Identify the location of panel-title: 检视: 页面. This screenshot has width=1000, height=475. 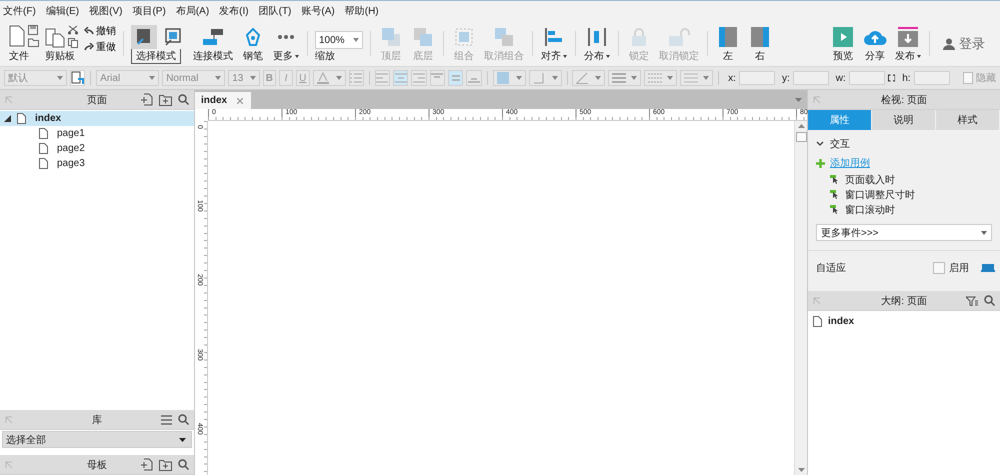
(904, 100).